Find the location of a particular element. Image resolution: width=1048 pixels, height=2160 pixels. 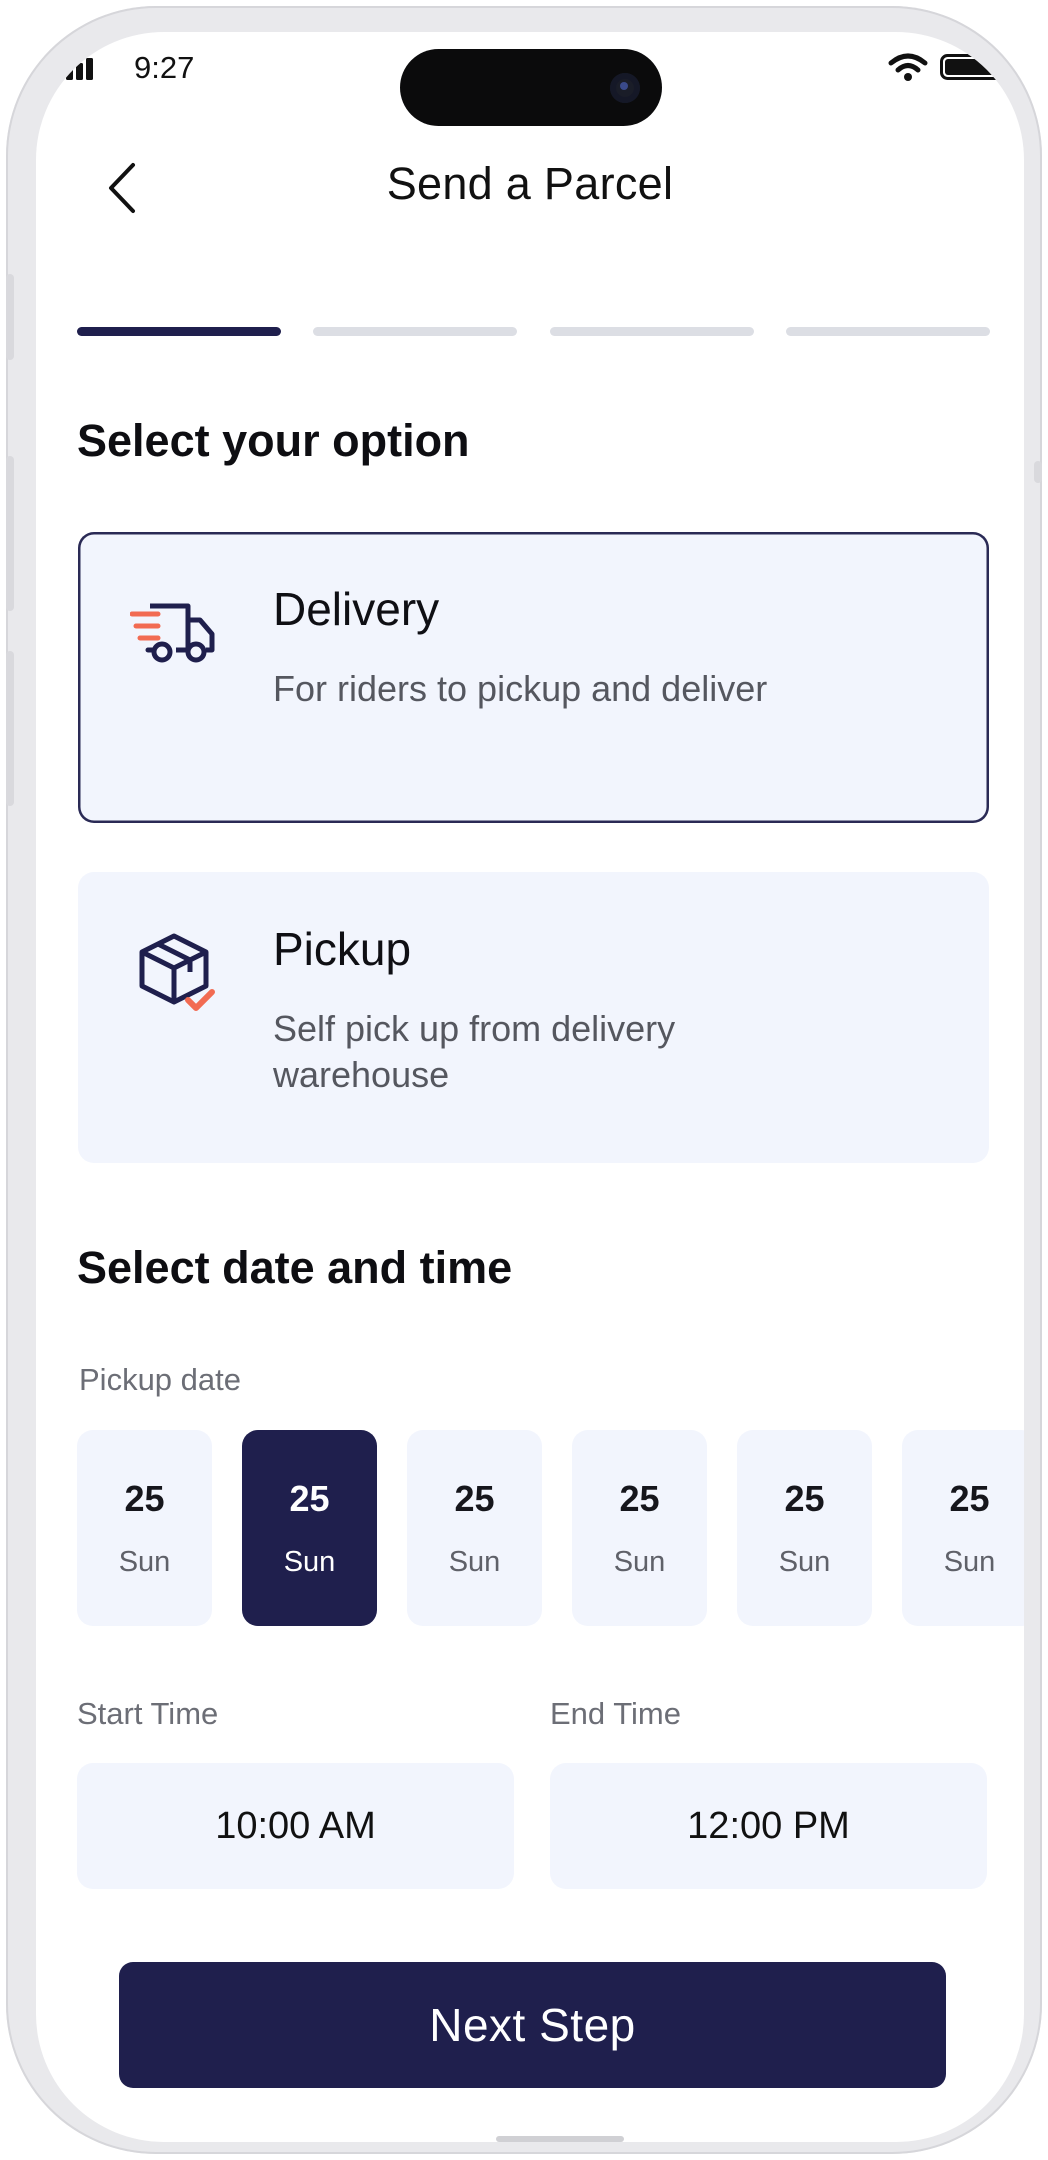

end-time-label: End Time is located at coordinates (615, 1713).